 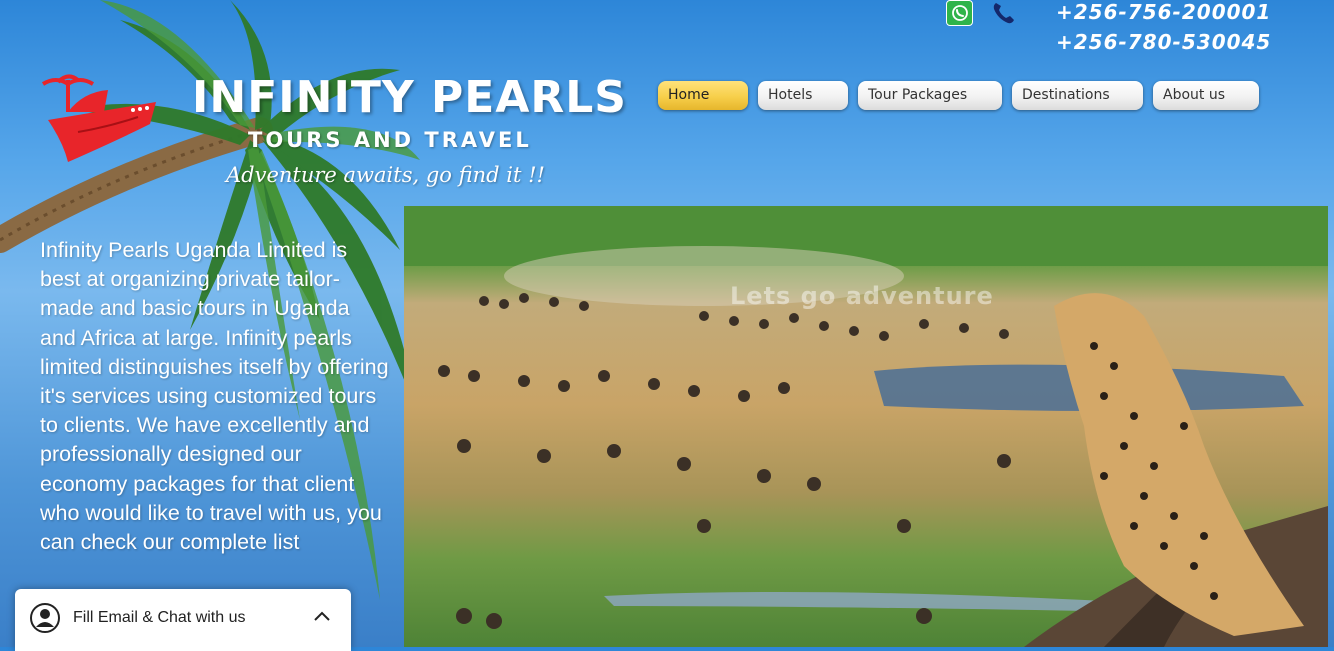 What do you see at coordinates (1163, 12) in the screenshot?
I see `phone-number-1: +256-756-200001` at bounding box center [1163, 12].